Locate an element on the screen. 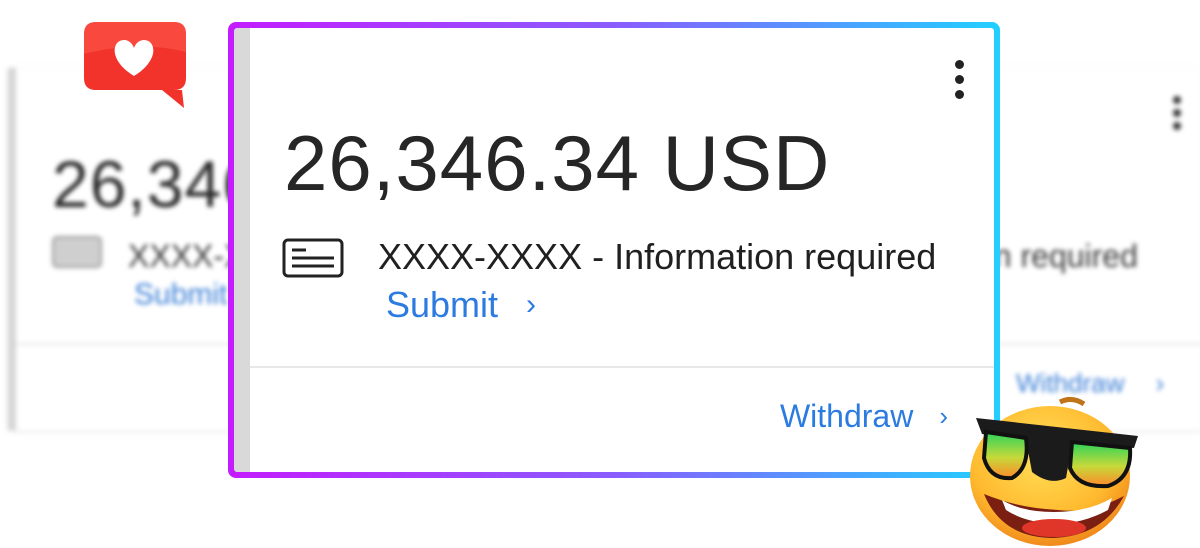 The width and height of the screenshot is (1200, 548). balance-amount: 26,346.34 USD is located at coordinates (557, 163).